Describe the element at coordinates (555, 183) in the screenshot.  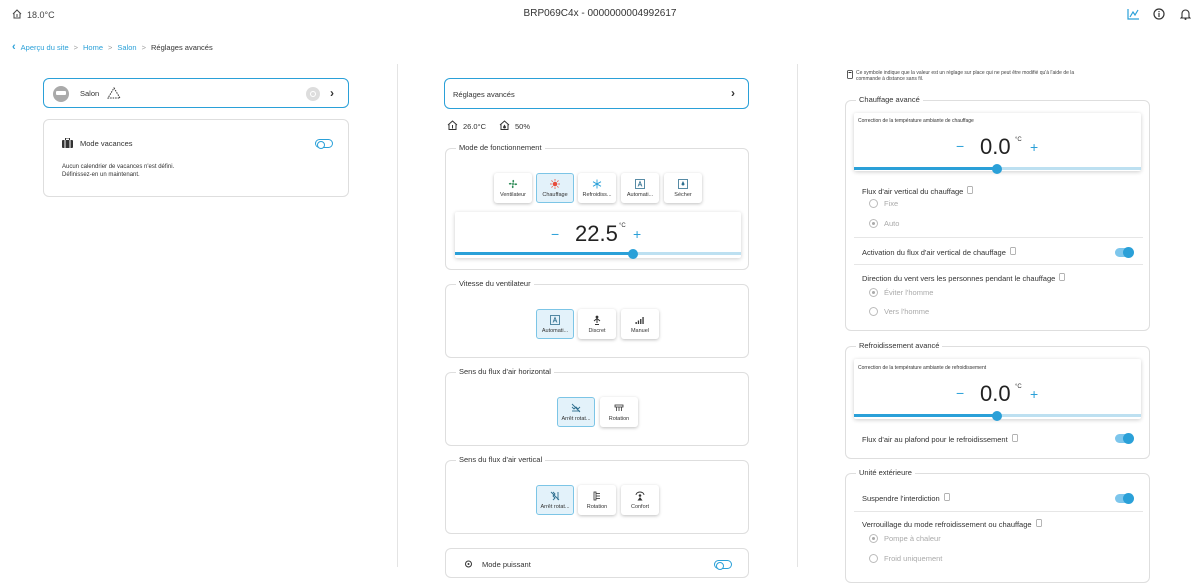
I see `sun-heat-icon` at that location.